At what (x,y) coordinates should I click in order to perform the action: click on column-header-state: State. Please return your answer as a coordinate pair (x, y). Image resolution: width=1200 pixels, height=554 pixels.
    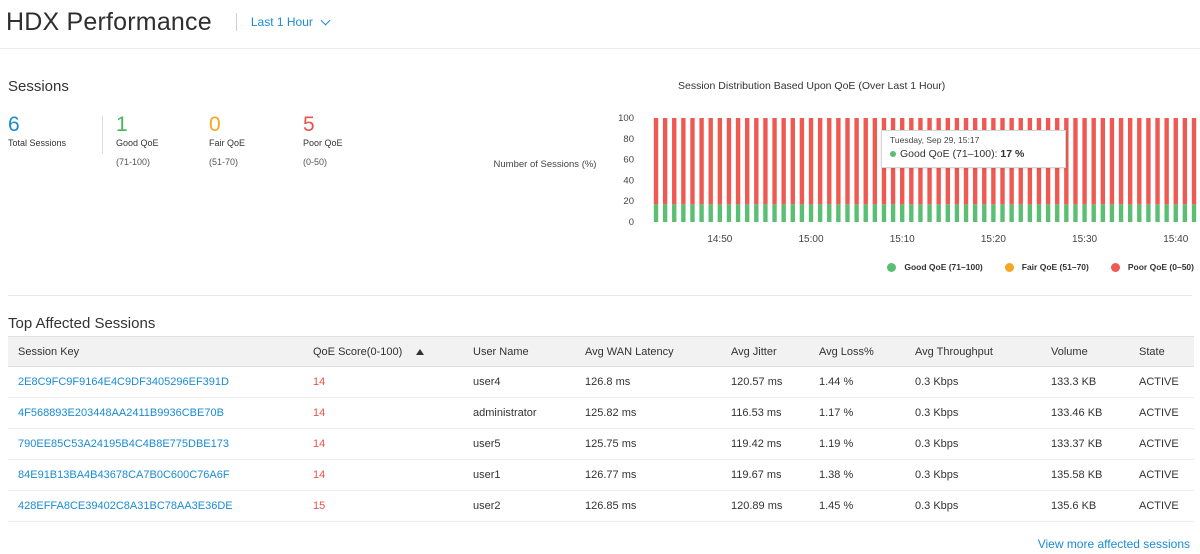
    Looking at the image, I should click on (1161, 351).